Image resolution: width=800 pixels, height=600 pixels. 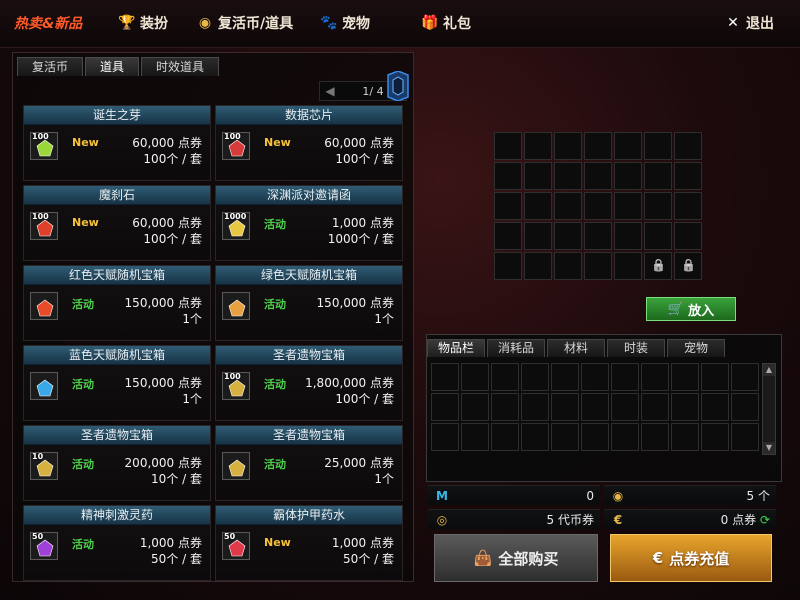 I want to click on item-card: 数据芯片 100 New 60,000 点券 100个 / 套, so click(x=309, y=143).